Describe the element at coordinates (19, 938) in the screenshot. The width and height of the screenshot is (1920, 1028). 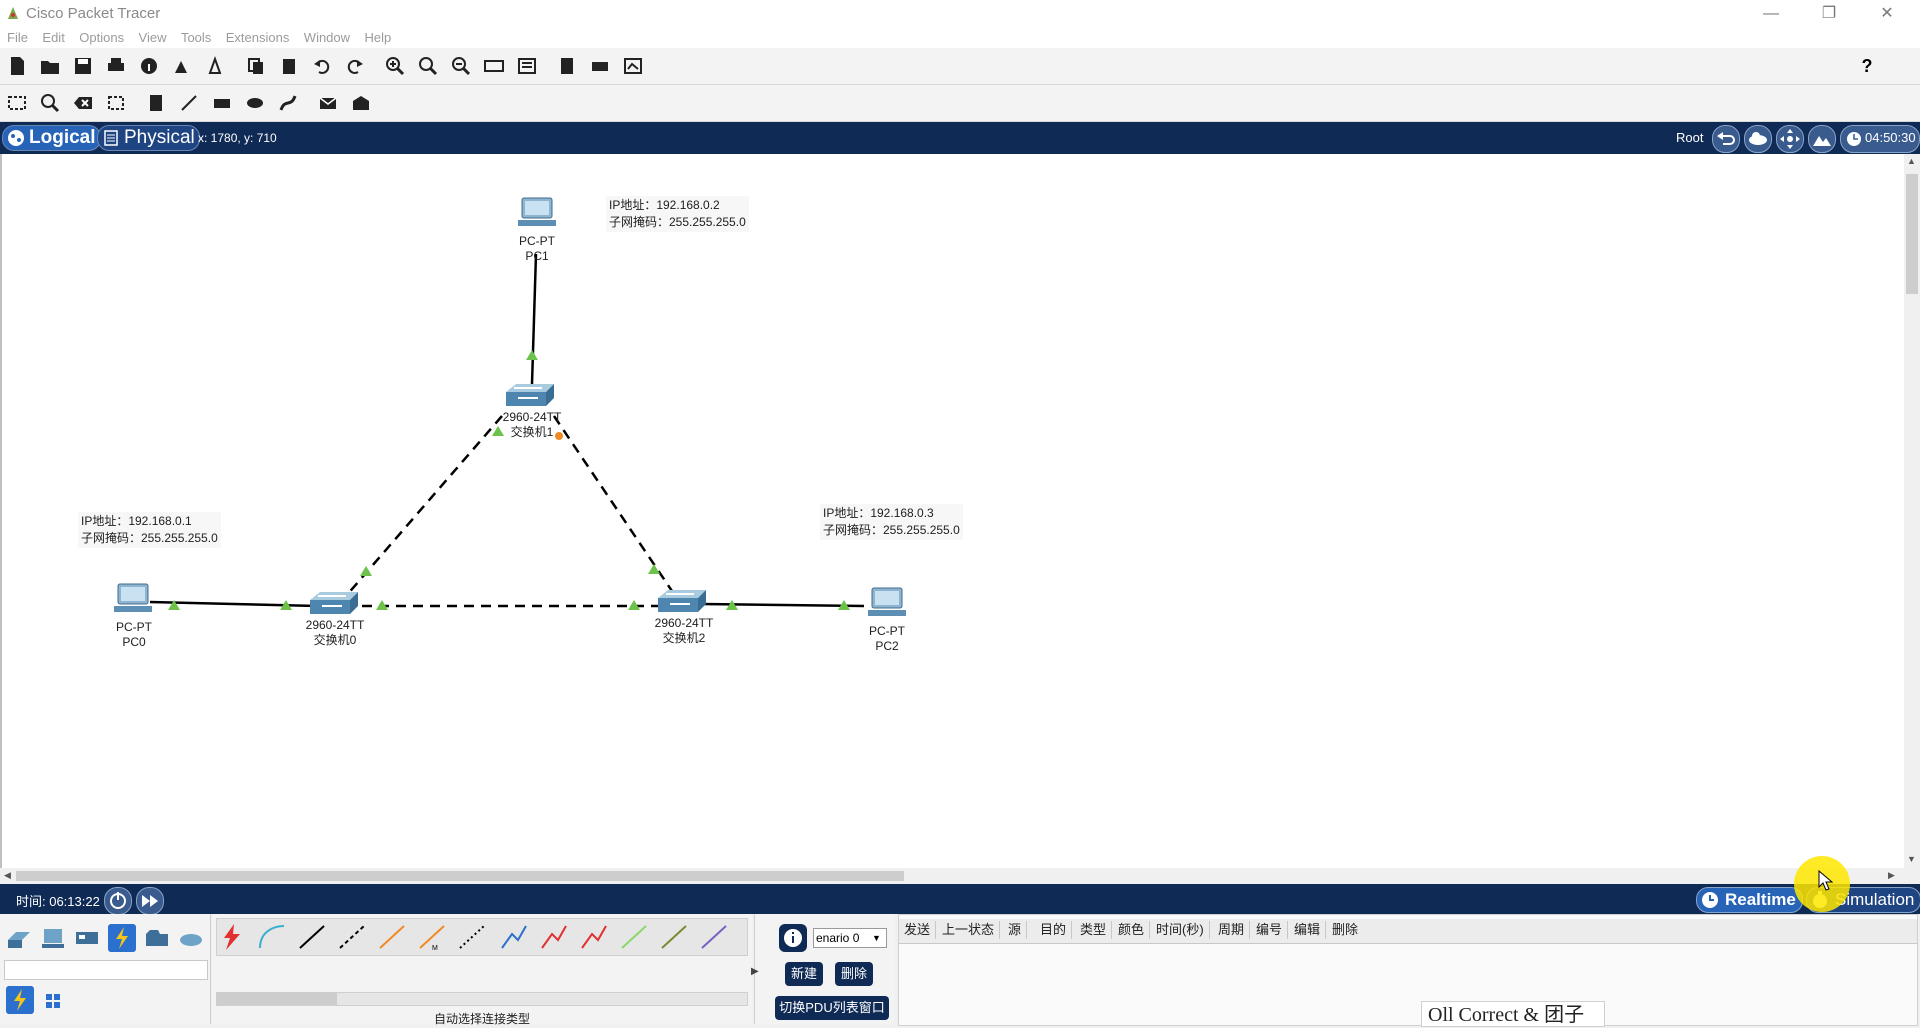
I see `network-devices-icon` at that location.